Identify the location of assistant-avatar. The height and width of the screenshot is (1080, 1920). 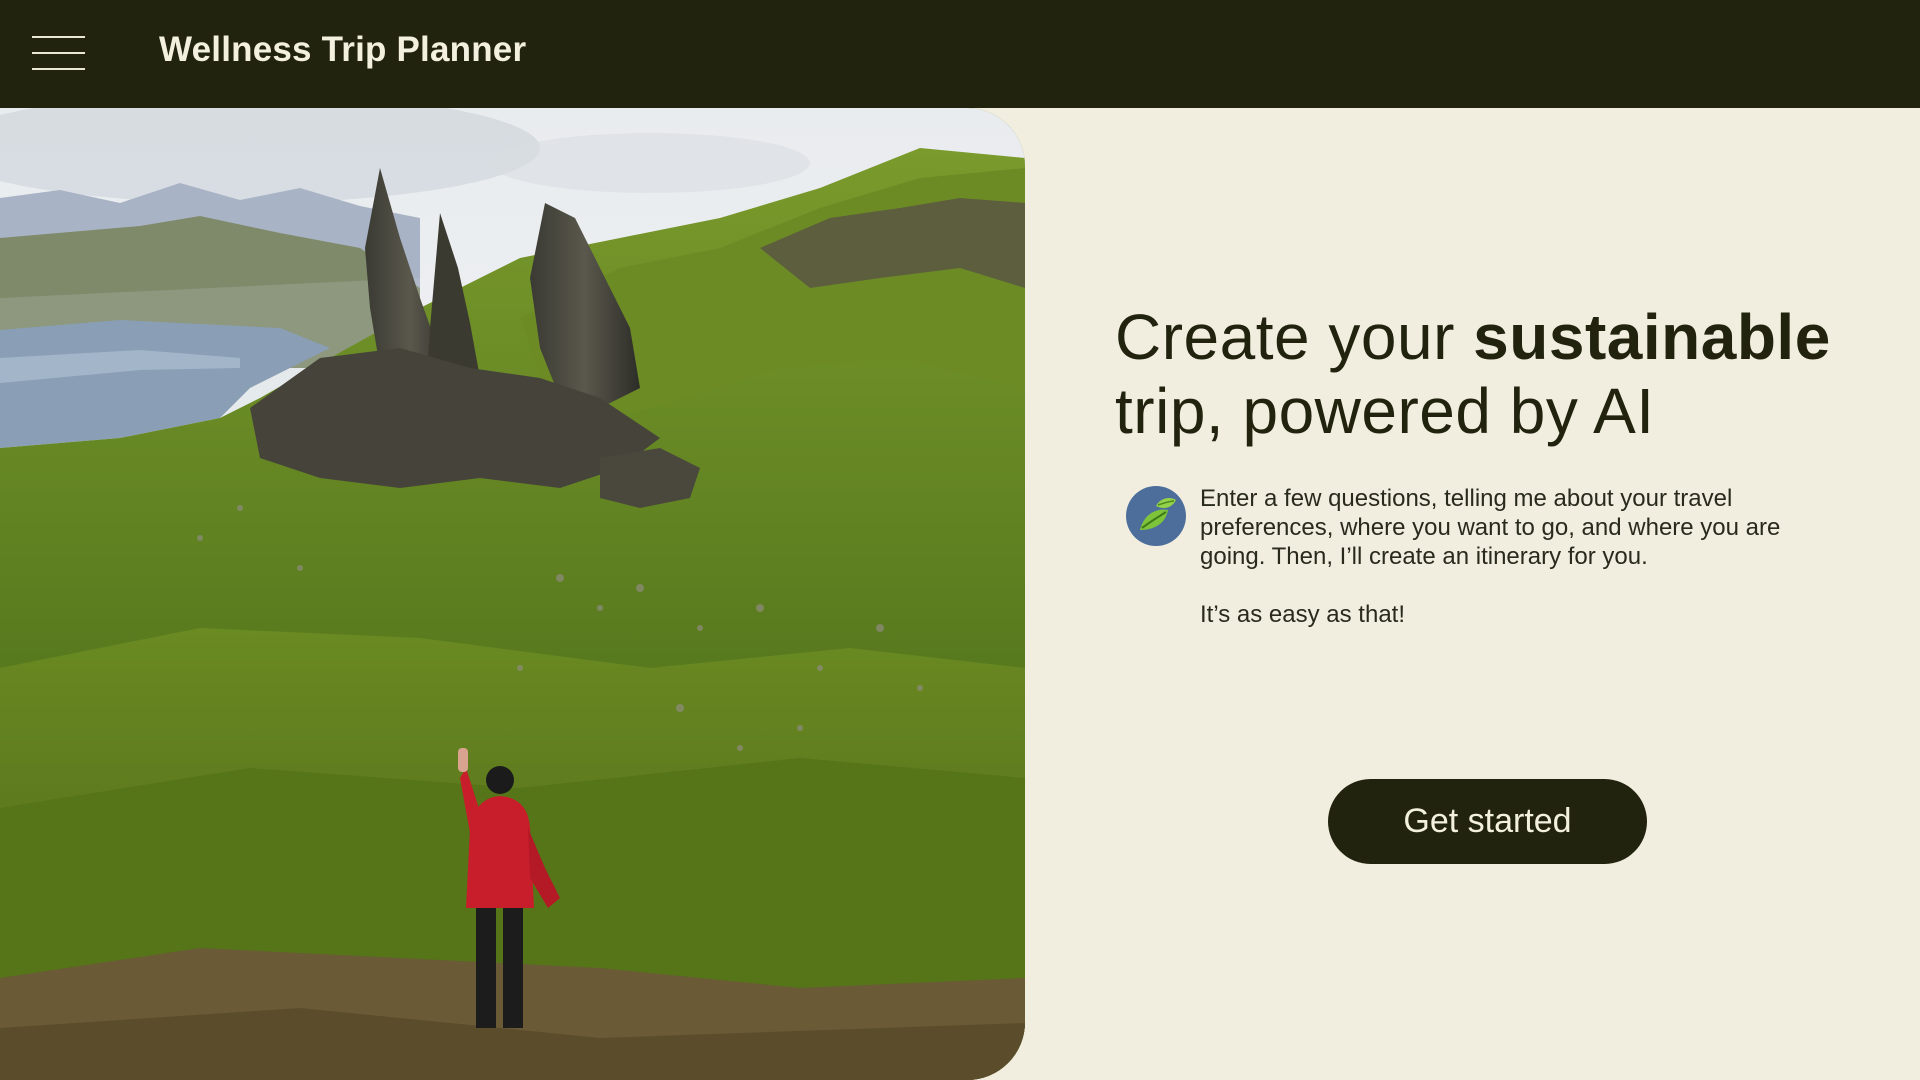
(1156, 516).